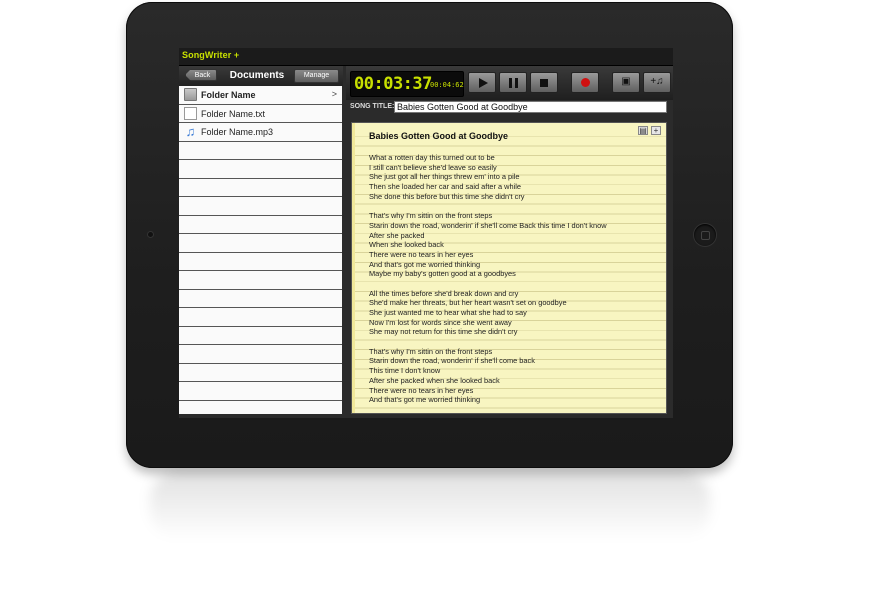 The height and width of the screenshot is (600, 878). I want to click on transport-bar: 00:03:37 00:04:62 ▣ +♫, so click(509, 83).